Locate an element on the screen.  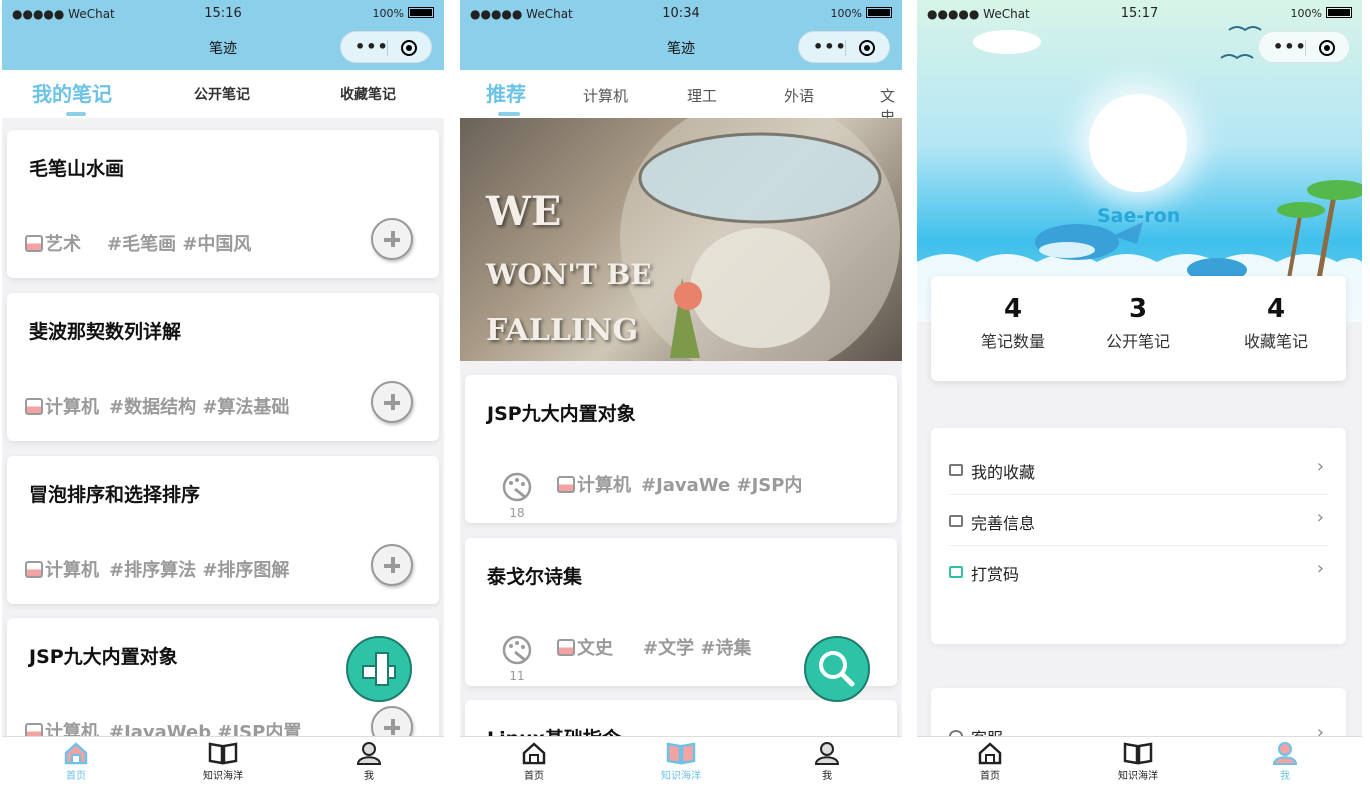
tab-my-notes: 我的笔记 is located at coordinates (72, 92).